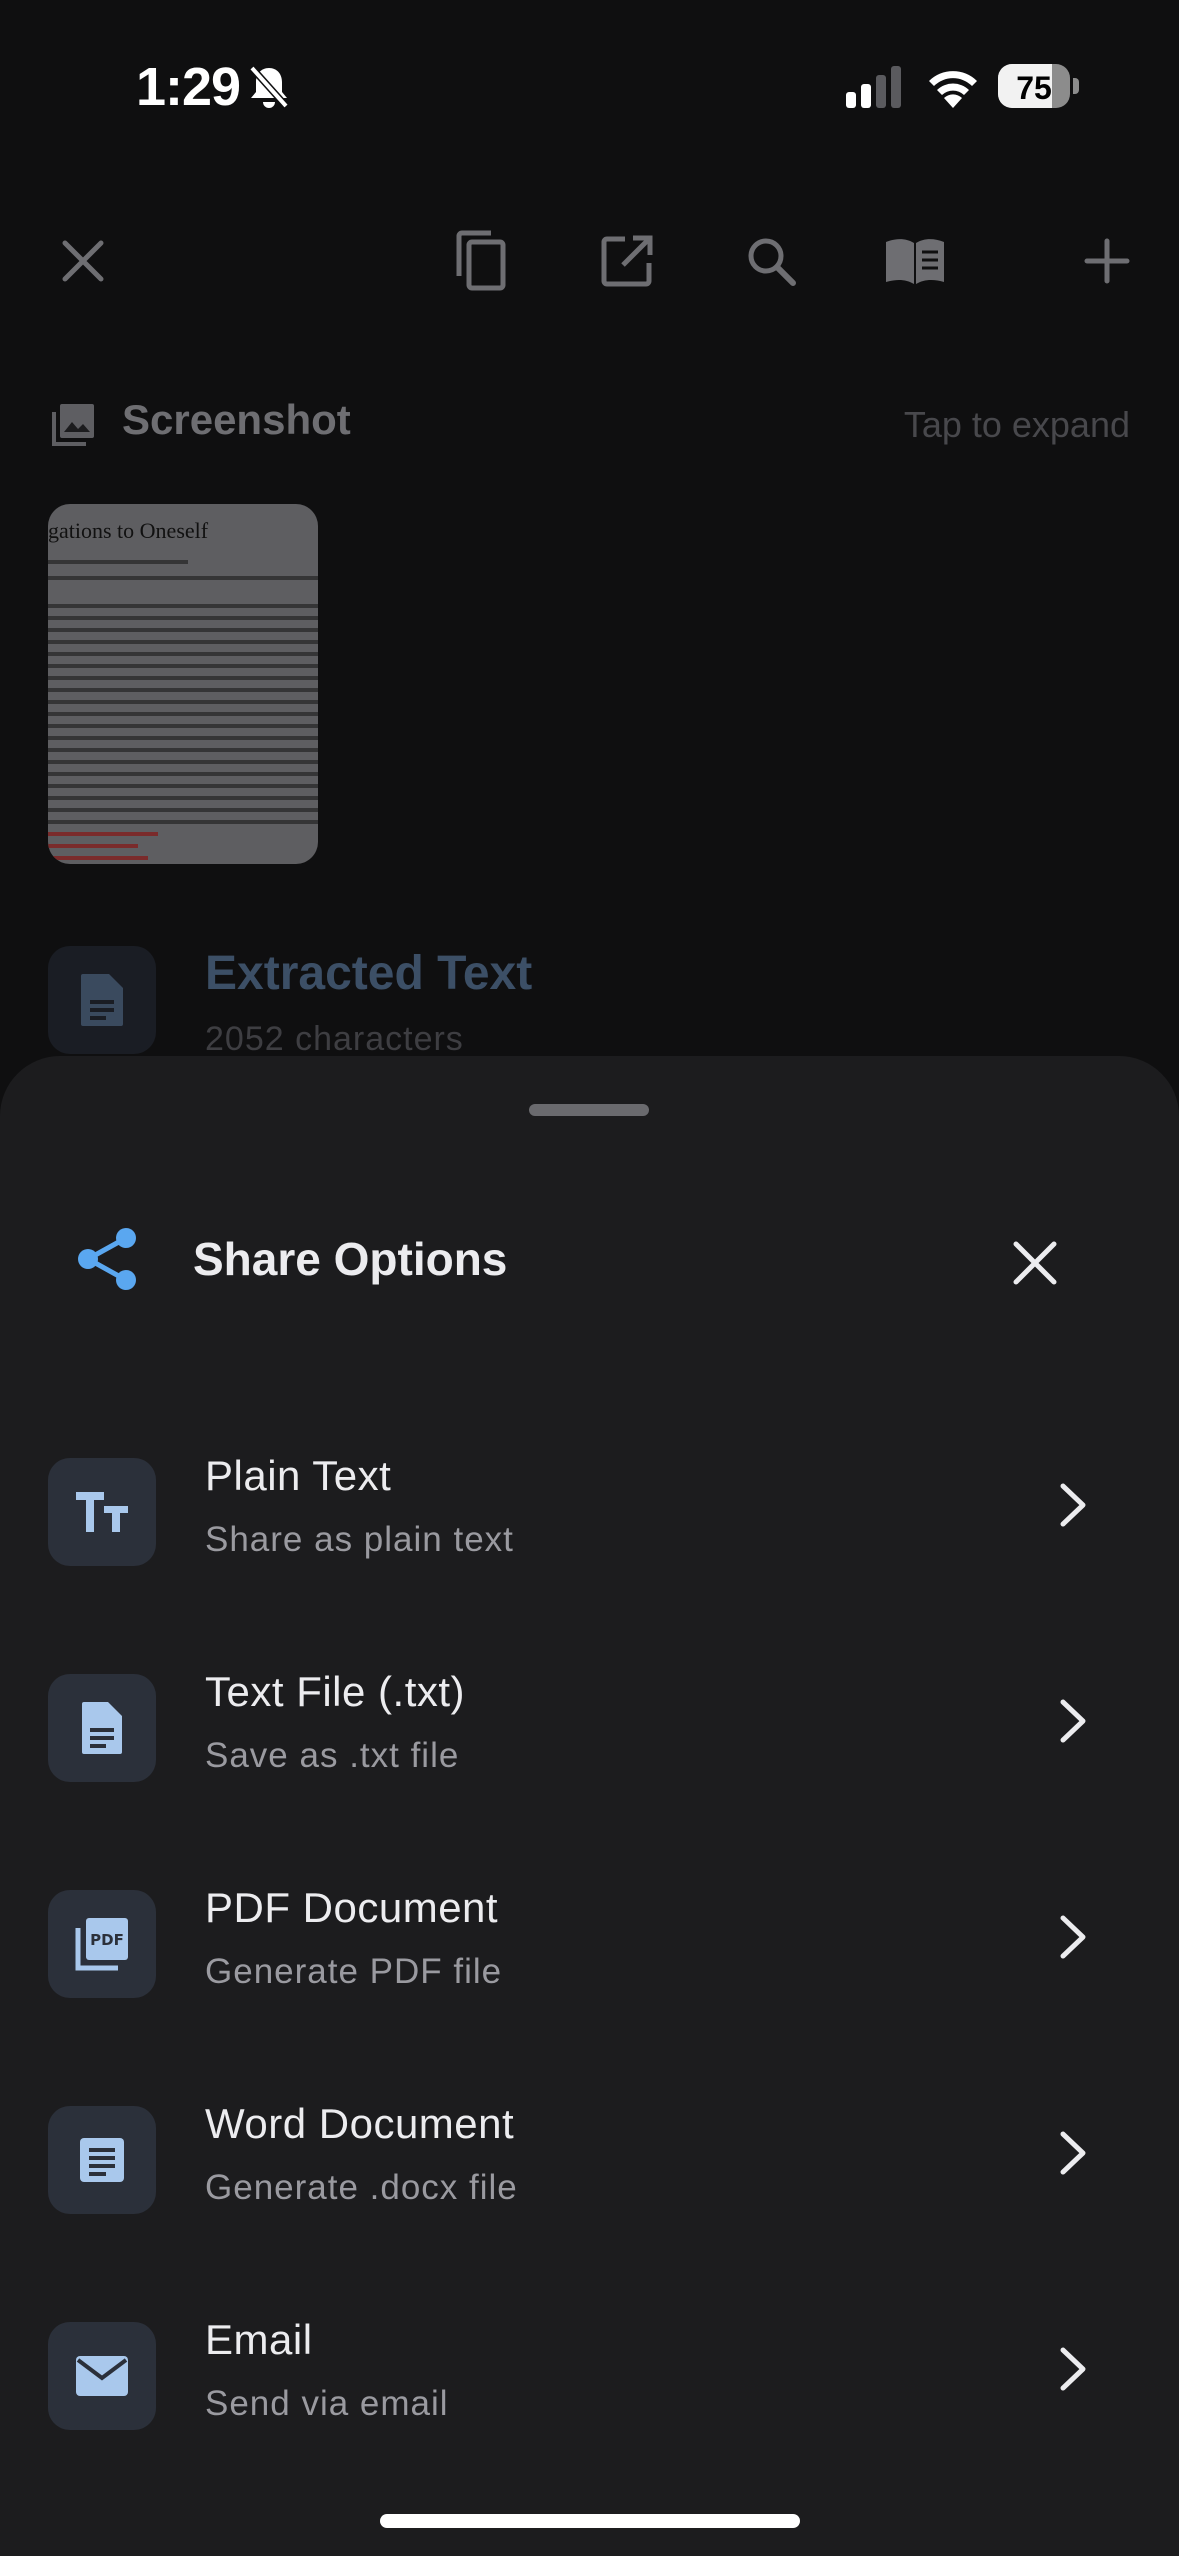 The width and height of the screenshot is (1179, 2556). What do you see at coordinates (915, 261) in the screenshot?
I see `book-icon` at bounding box center [915, 261].